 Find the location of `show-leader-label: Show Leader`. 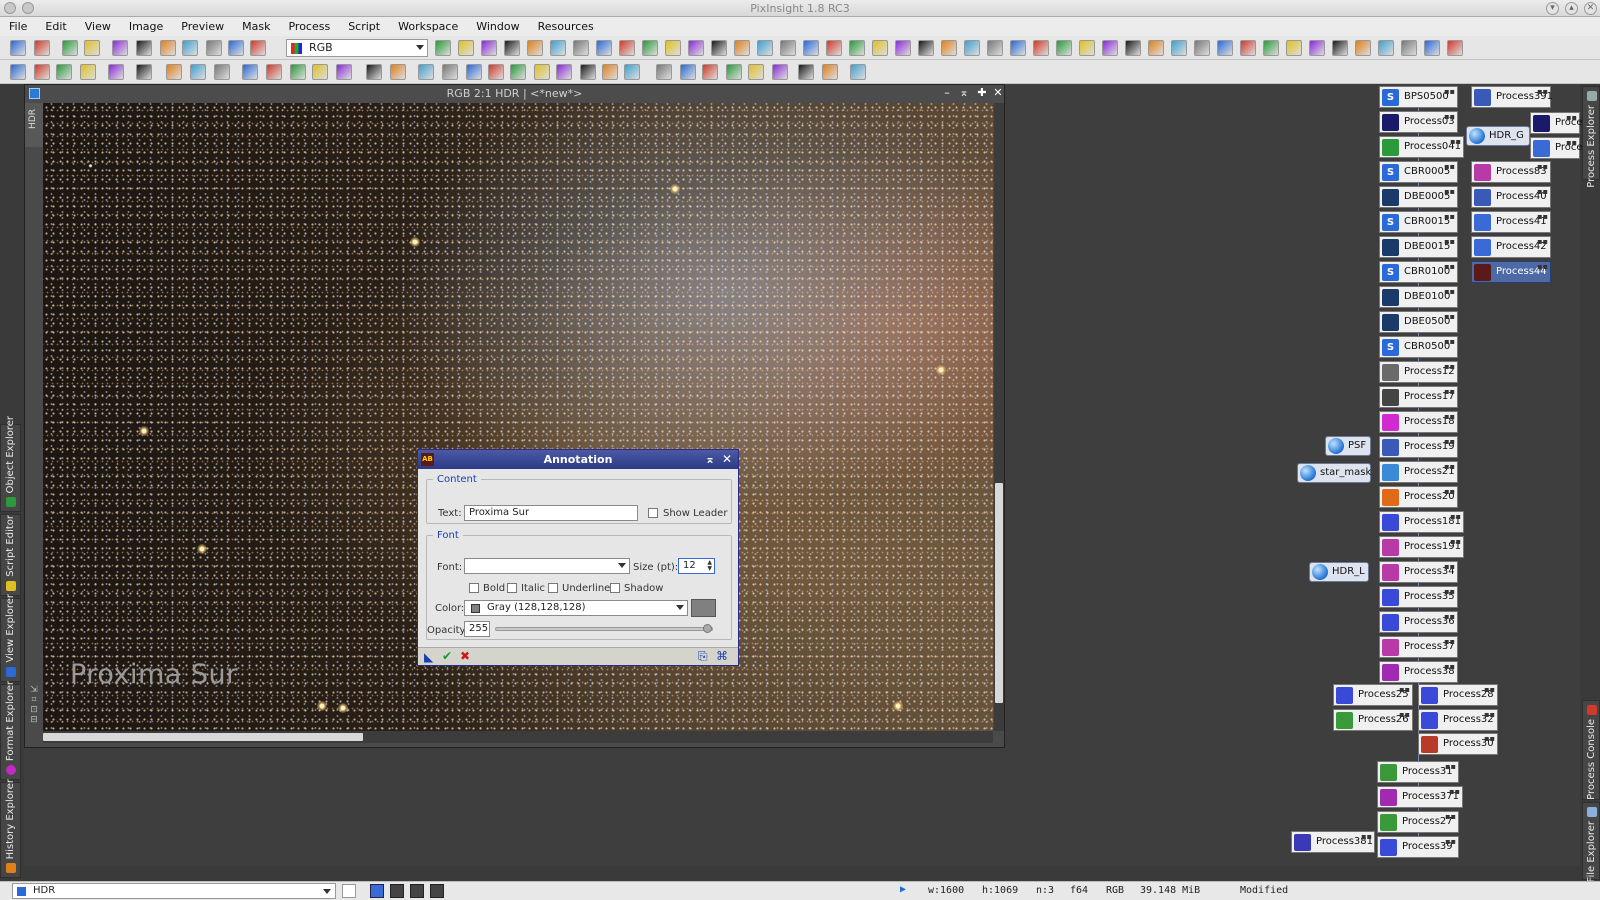

show-leader-label: Show Leader is located at coordinates (695, 513).